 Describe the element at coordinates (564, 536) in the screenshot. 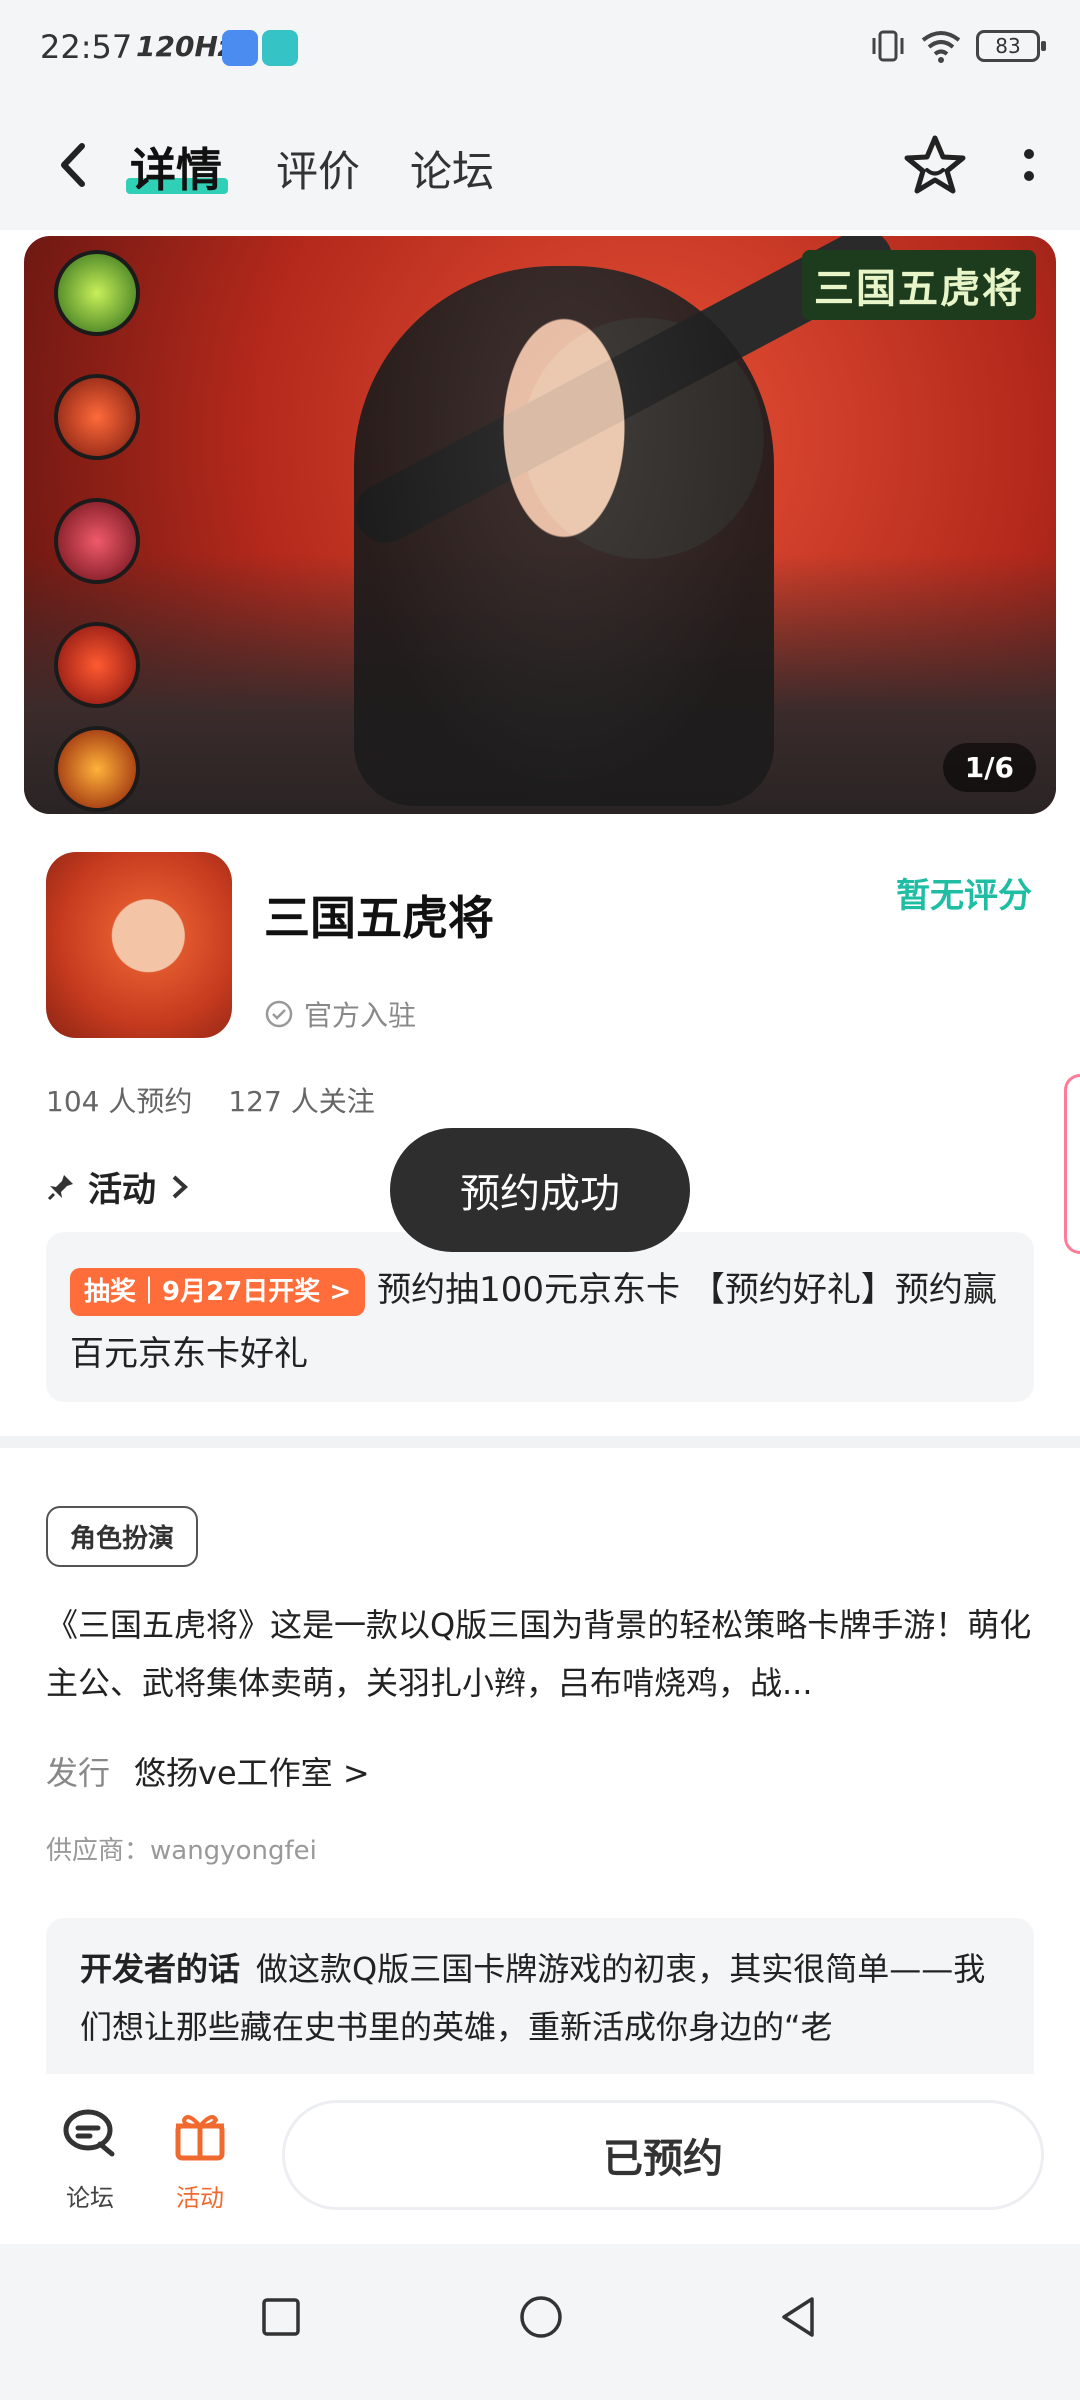

I see `banner-hero-figure` at that location.